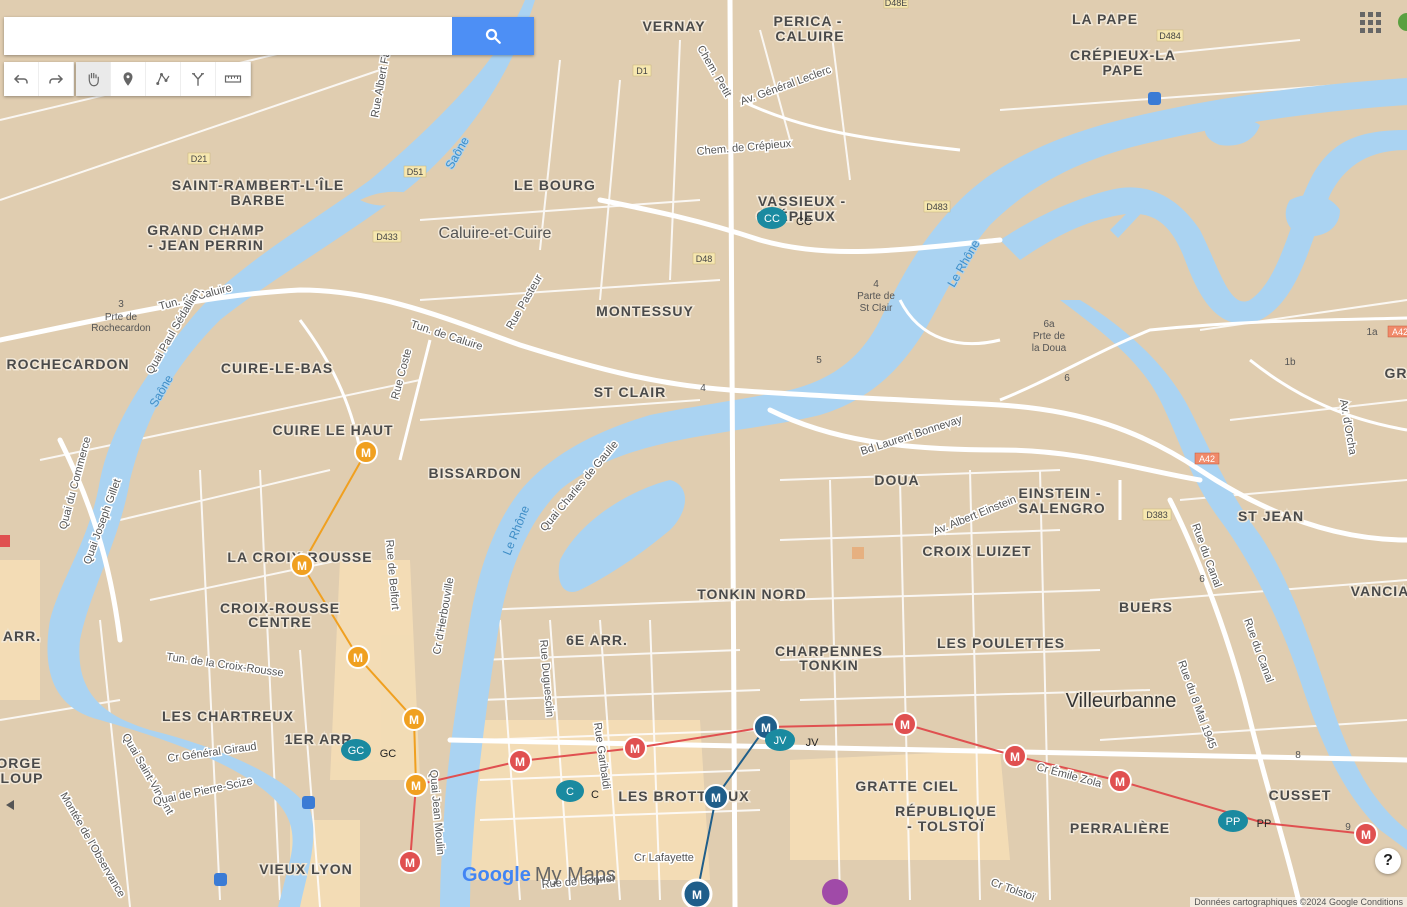 The image size is (1407, 907). Describe the element at coordinates (809, 36) in the screenshot. I see `district-label: CALUIRE` at that location.